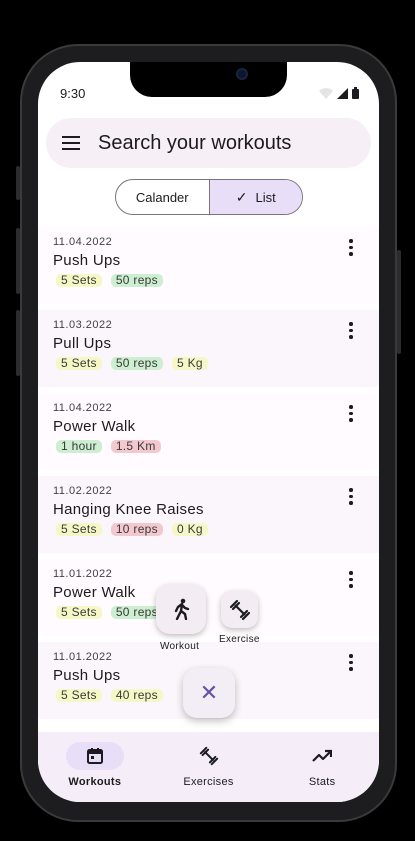 This screenshot has width=415, height=841. Describe the element at coordinates (242, 74) in the screenshot. I see `camera` at that location.